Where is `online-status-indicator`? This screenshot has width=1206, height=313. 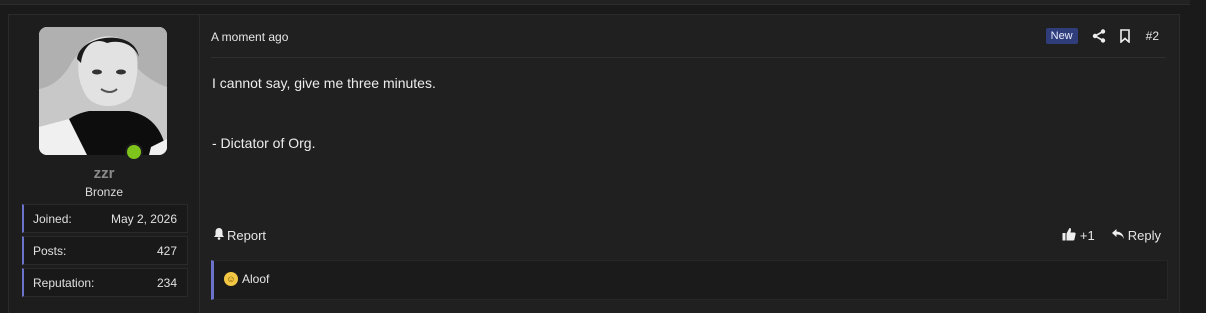 online-status-indicator is located at coordinates (134, 152).